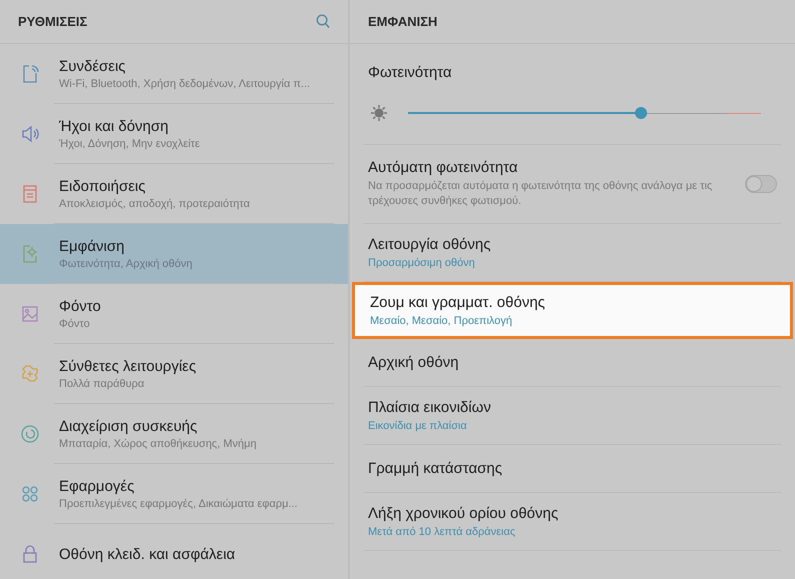 The image size is (795, 579). Describe the element at coordinates (30, 134) in the screenshot. I see `speaker-icon` at that location.